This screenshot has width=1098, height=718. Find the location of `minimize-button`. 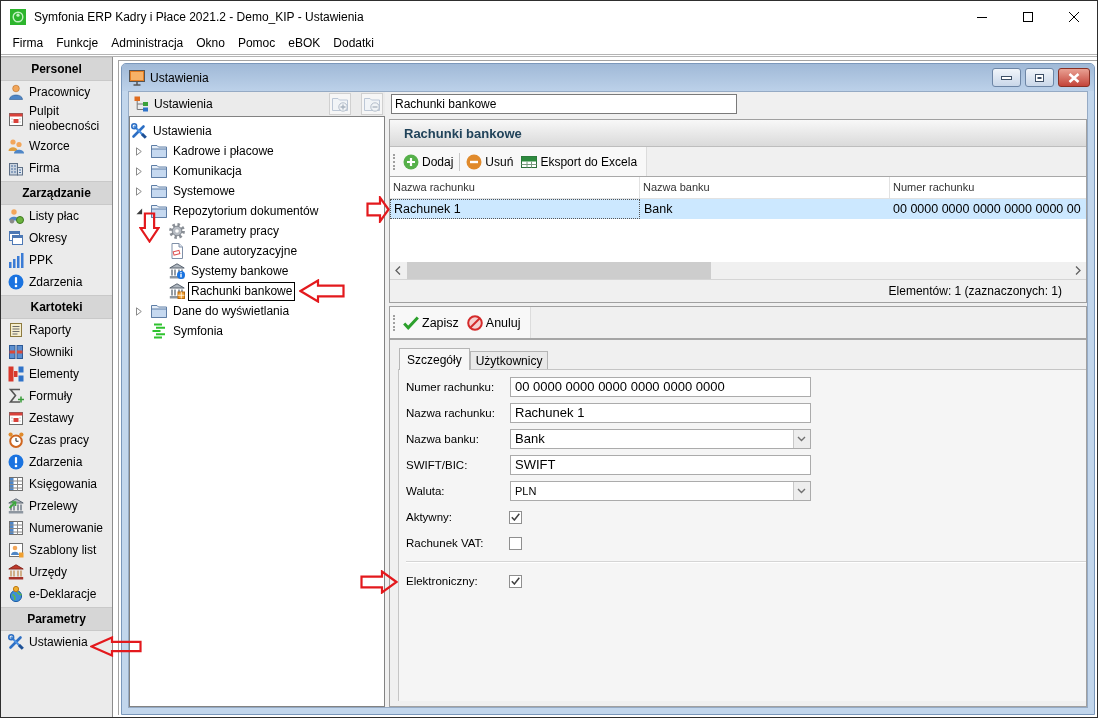

minimize-button is located at coordinates (1006, 77).